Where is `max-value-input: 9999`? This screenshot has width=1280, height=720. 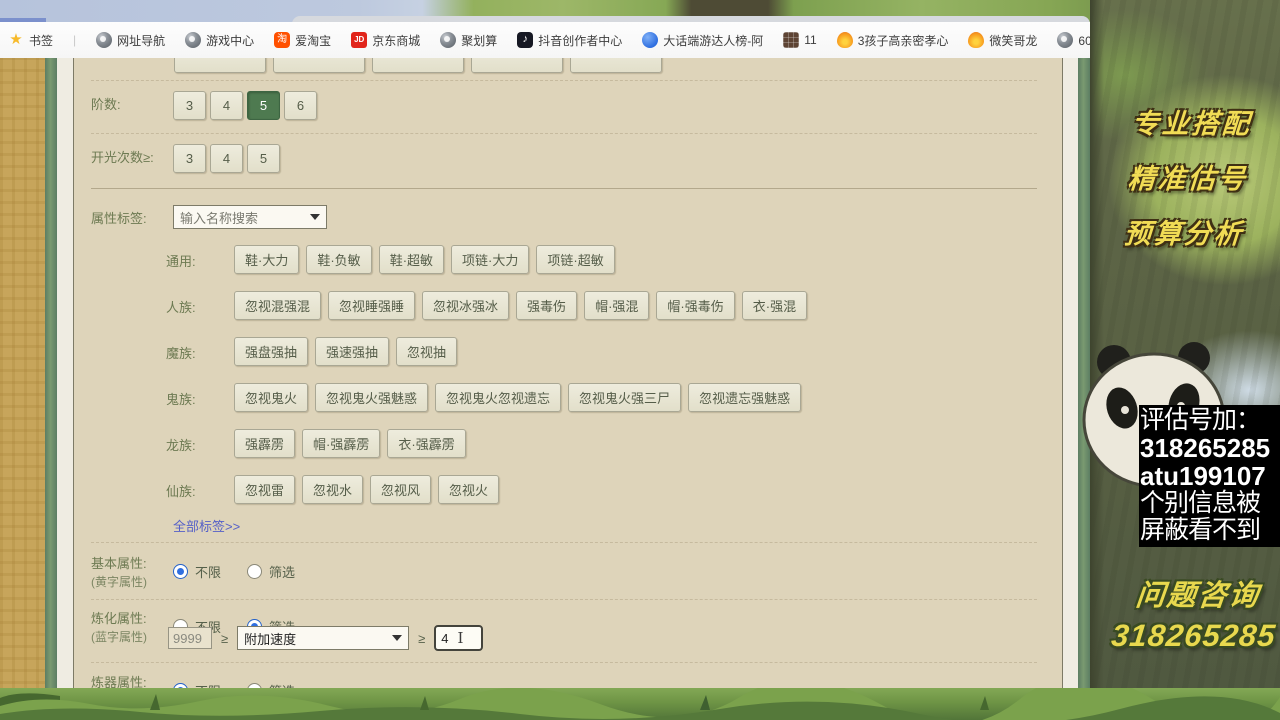
max-value-input: 9999 is located at coordinates (190, 638).